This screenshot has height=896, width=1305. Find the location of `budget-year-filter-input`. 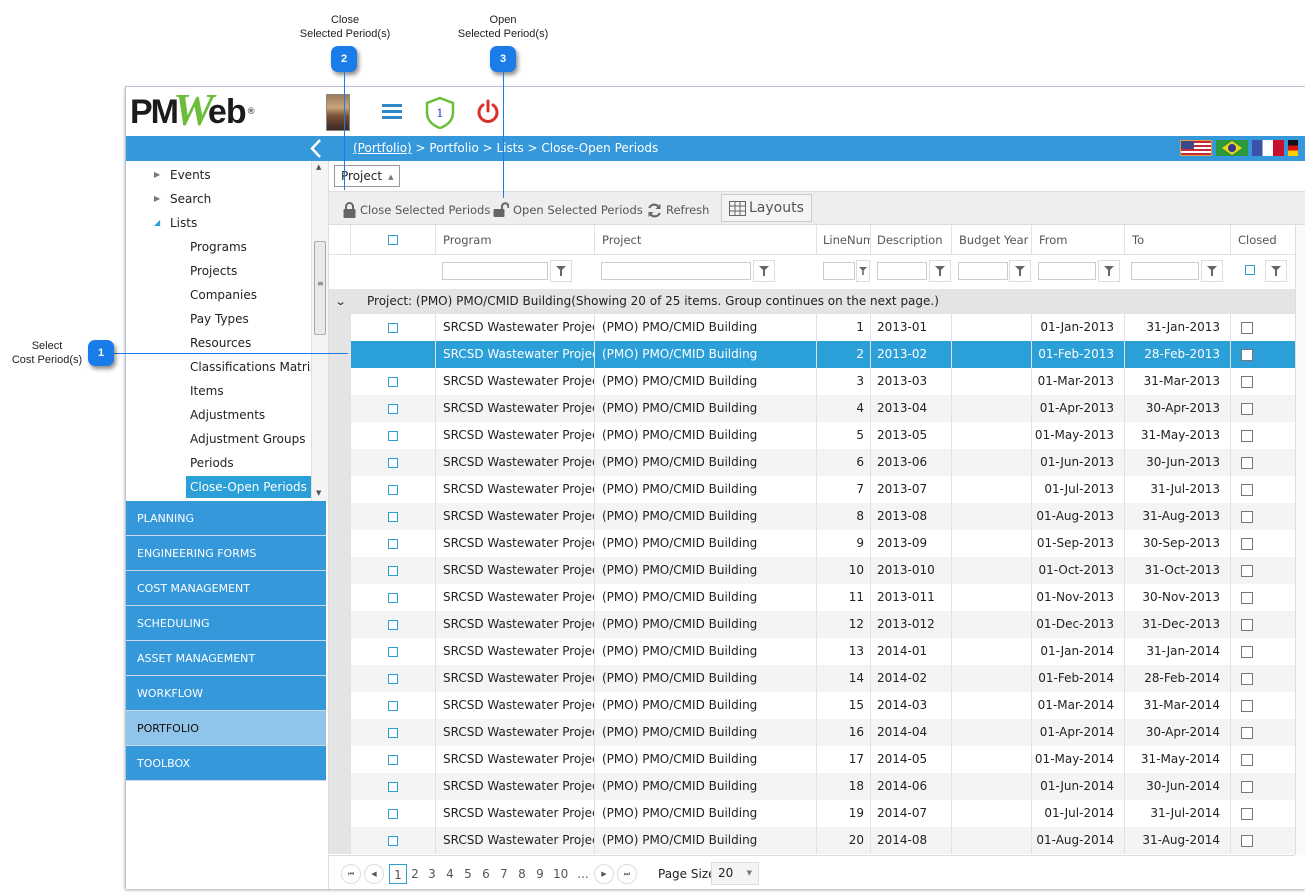

budget-year-filter-input is located at coordinates (983, 271).